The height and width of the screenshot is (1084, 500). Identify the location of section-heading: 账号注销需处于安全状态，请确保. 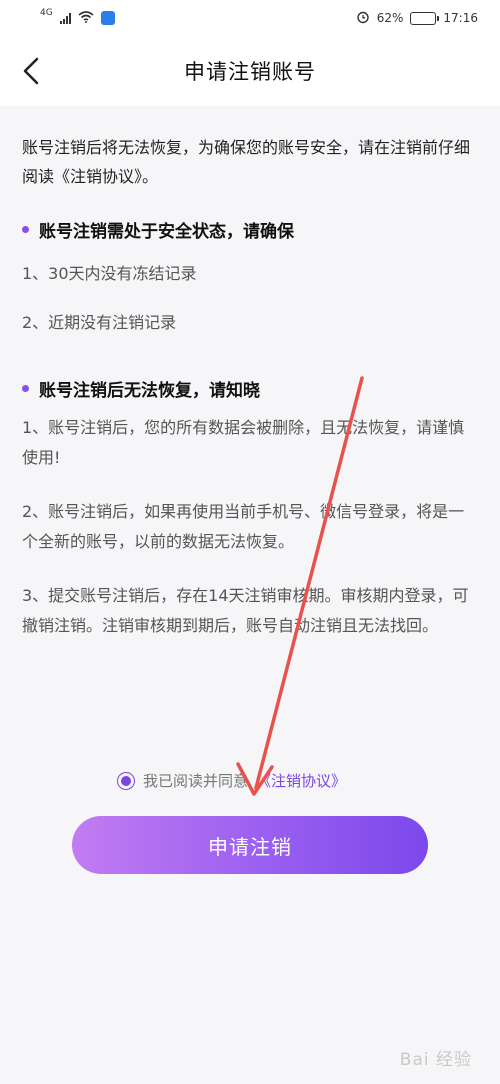
(250, 229).